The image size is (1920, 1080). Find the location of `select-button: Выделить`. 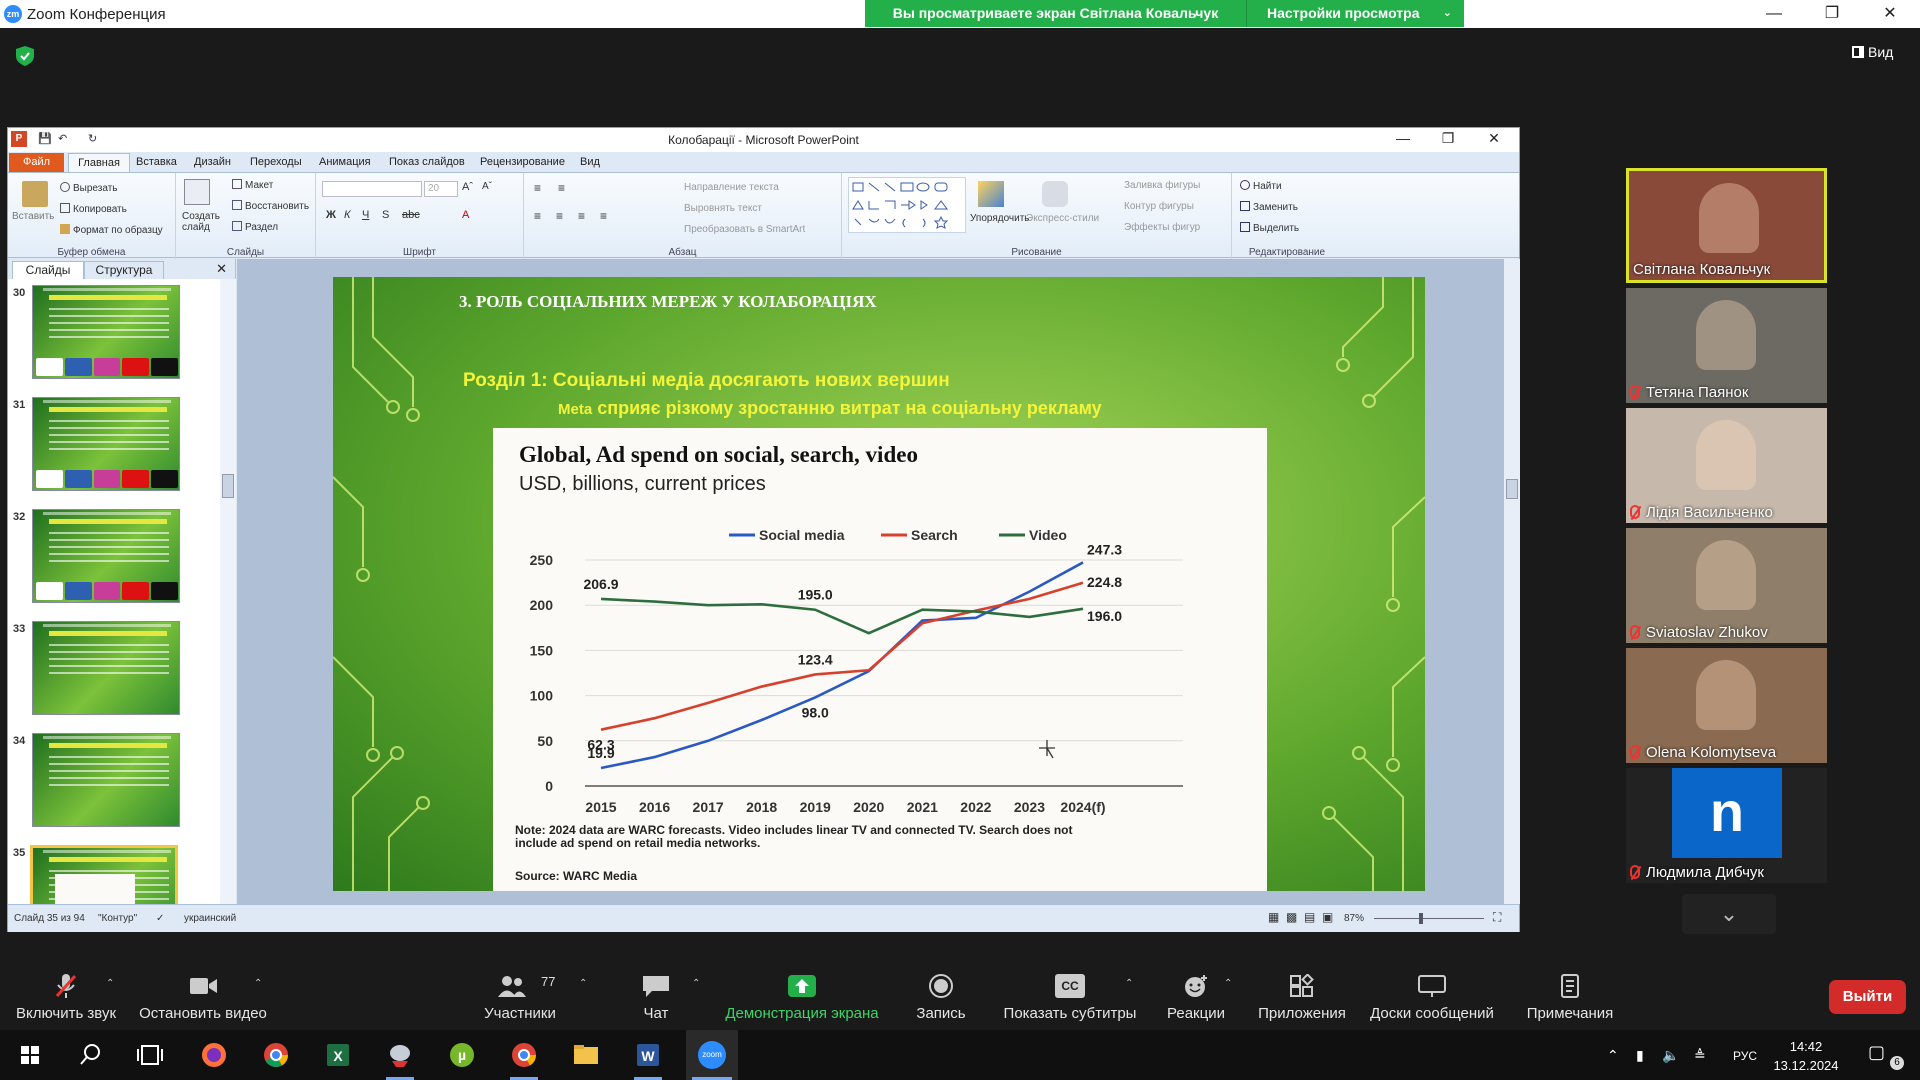

select-button: Выделить is located at coordinates (1269, 228).